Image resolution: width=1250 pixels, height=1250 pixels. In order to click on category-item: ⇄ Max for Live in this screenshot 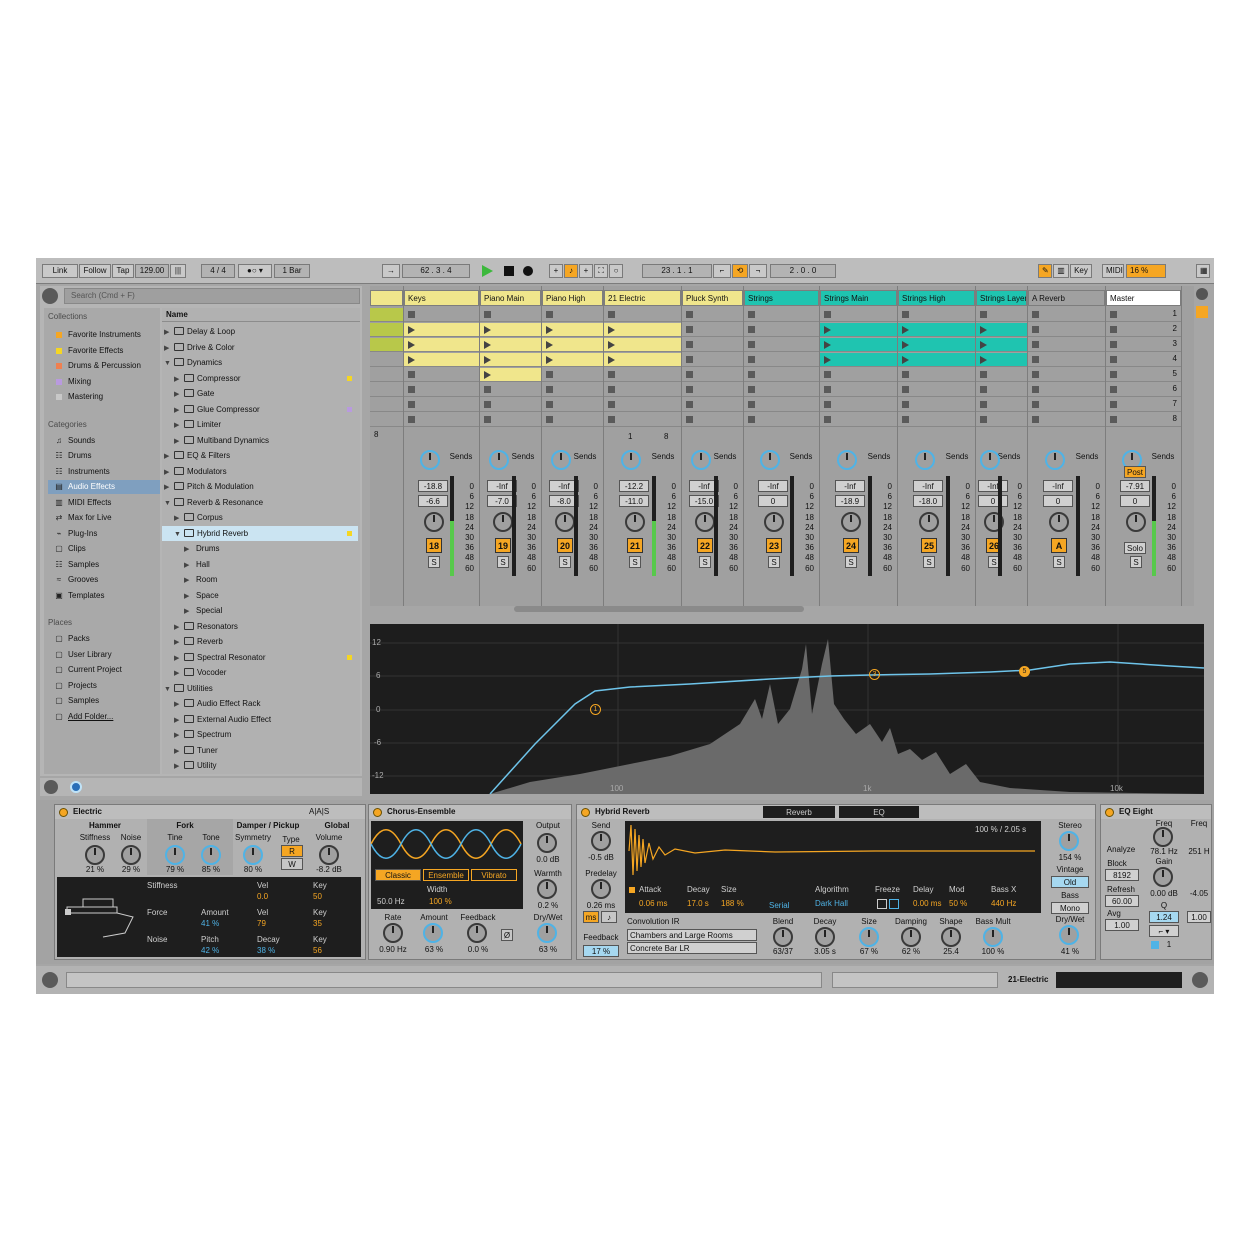, I will do `click(104, 518)`.